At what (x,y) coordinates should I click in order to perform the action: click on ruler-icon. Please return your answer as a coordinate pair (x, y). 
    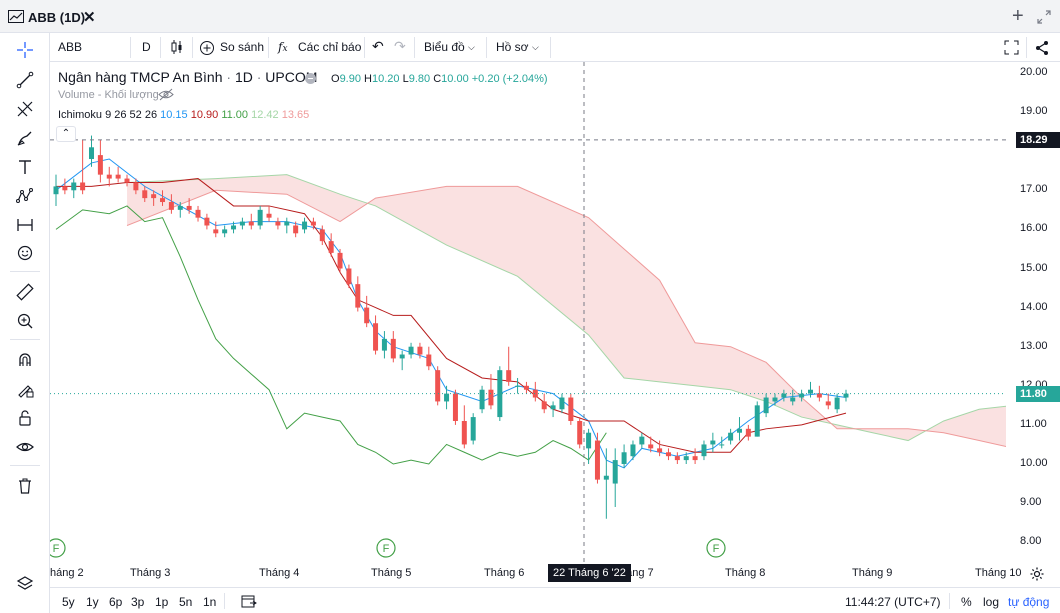
    Looking at the image, I should click on (25, 292).